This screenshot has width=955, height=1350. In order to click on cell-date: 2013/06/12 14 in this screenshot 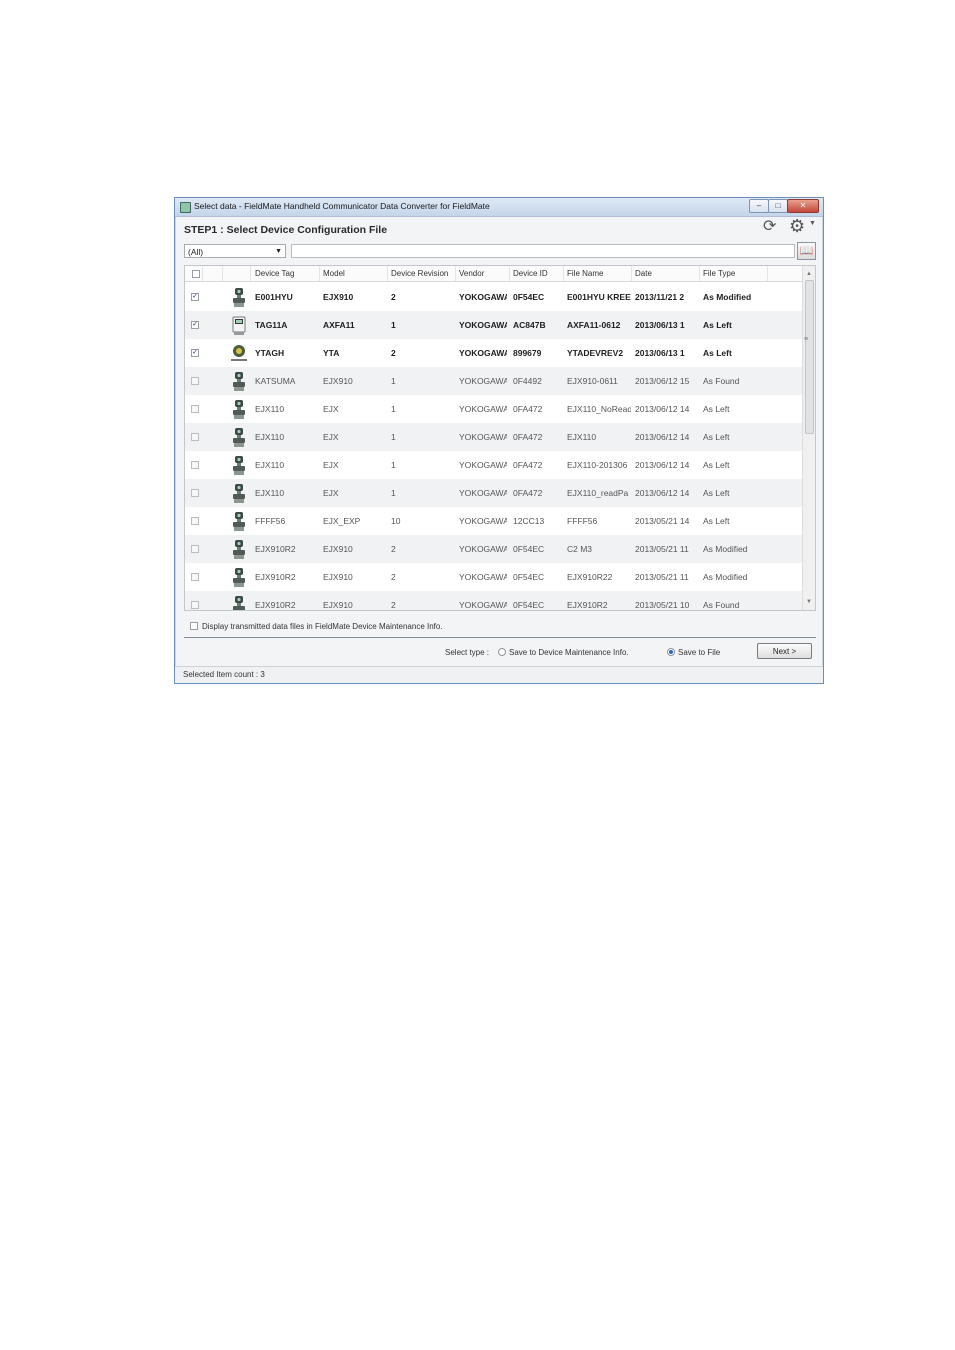, I will do `click(662, 409)`.